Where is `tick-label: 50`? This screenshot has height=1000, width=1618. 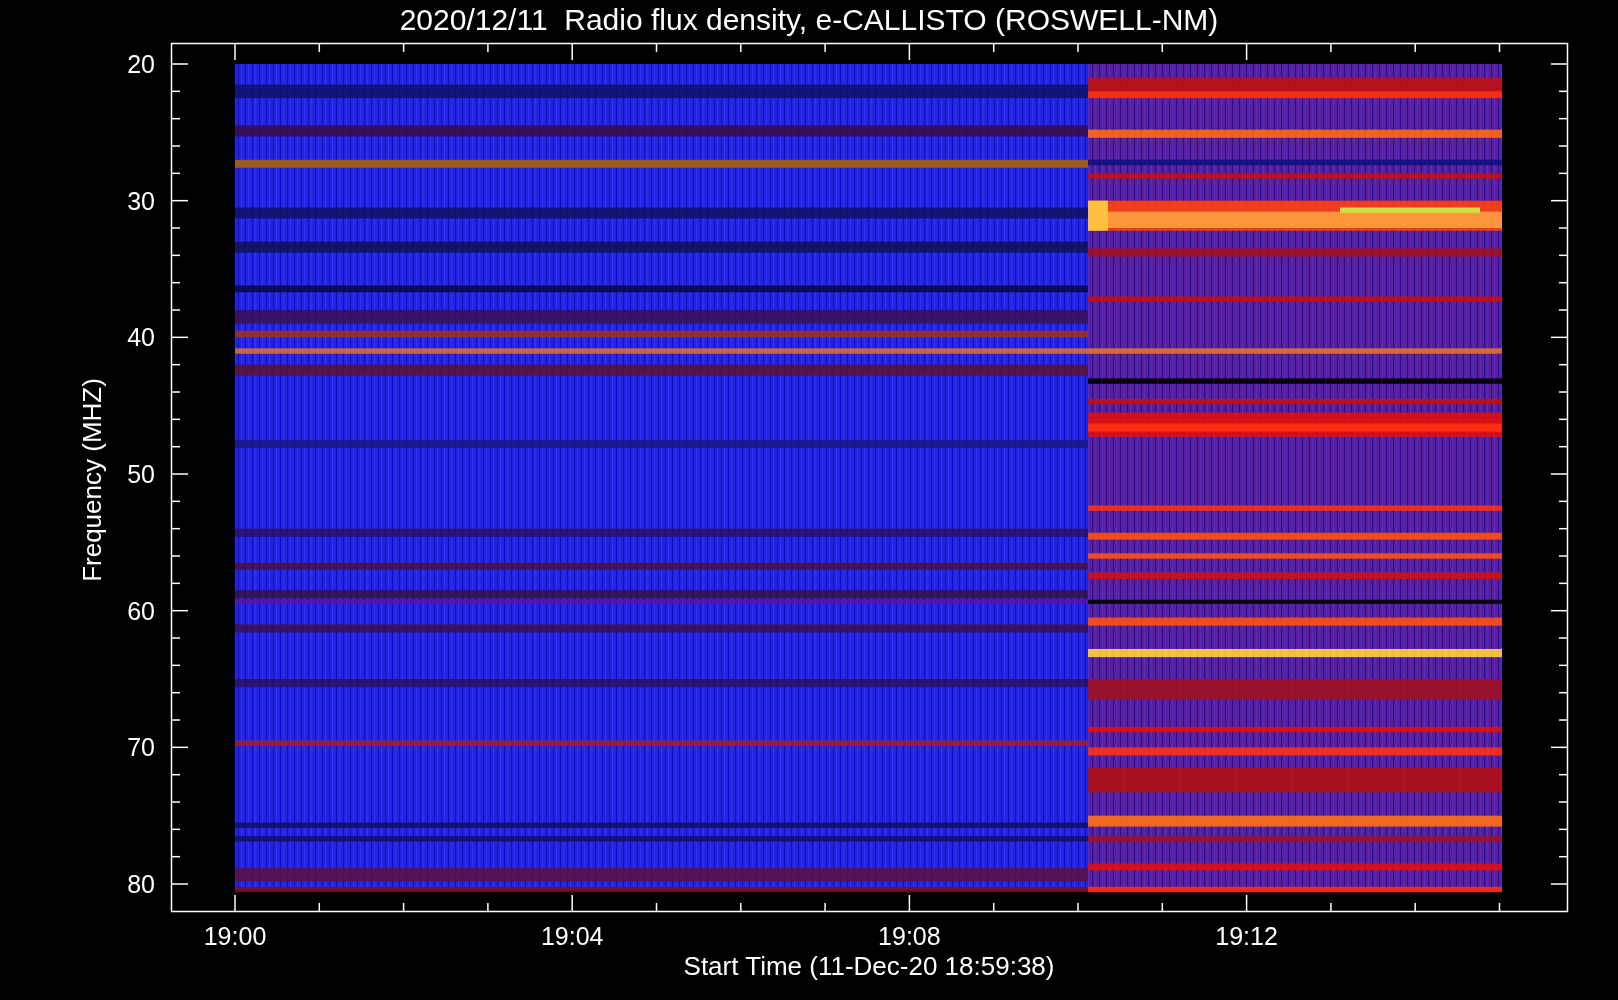
tick-label: 50 is located at coordinates (141, 474).